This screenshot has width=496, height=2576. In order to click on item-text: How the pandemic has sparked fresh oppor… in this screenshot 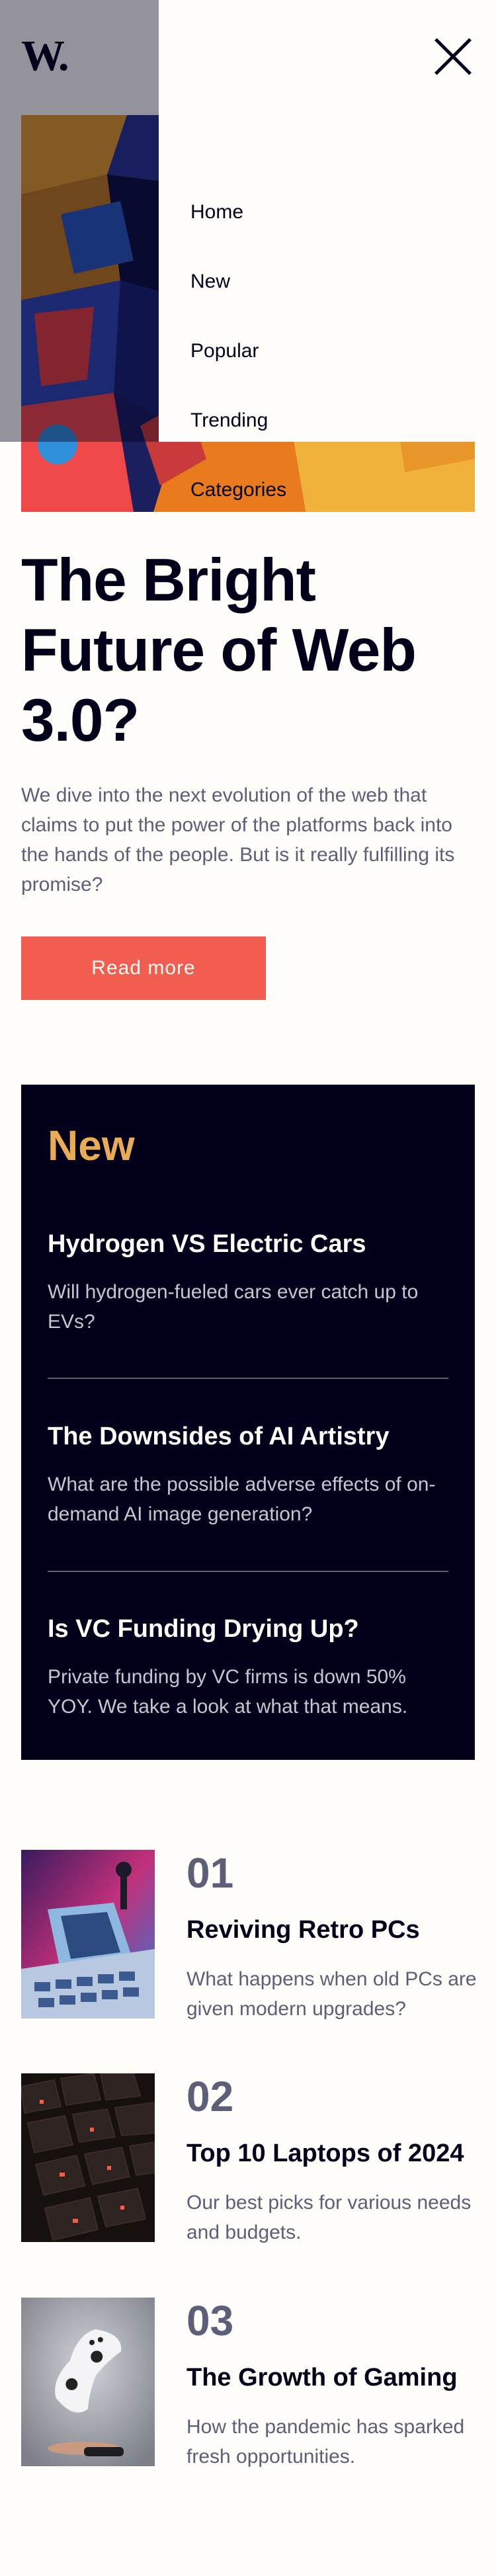, I will do `click(326, 2442)`.